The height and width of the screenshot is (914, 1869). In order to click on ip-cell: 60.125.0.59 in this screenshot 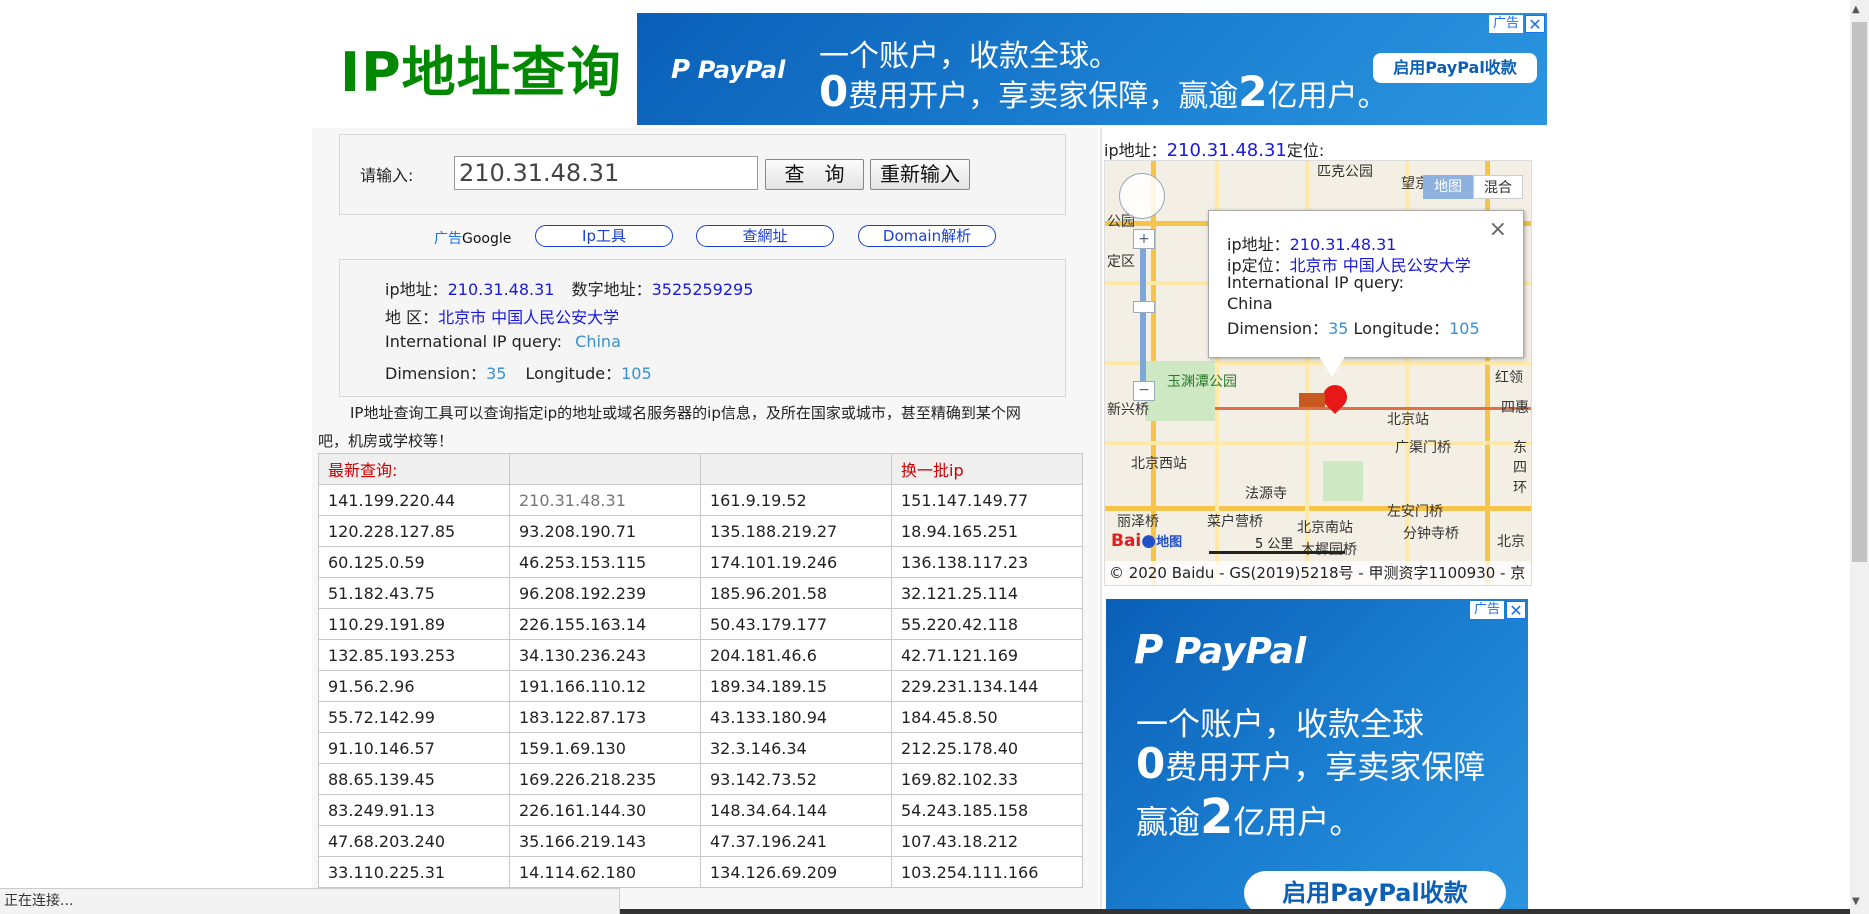, I will do `click(414, 562)`.